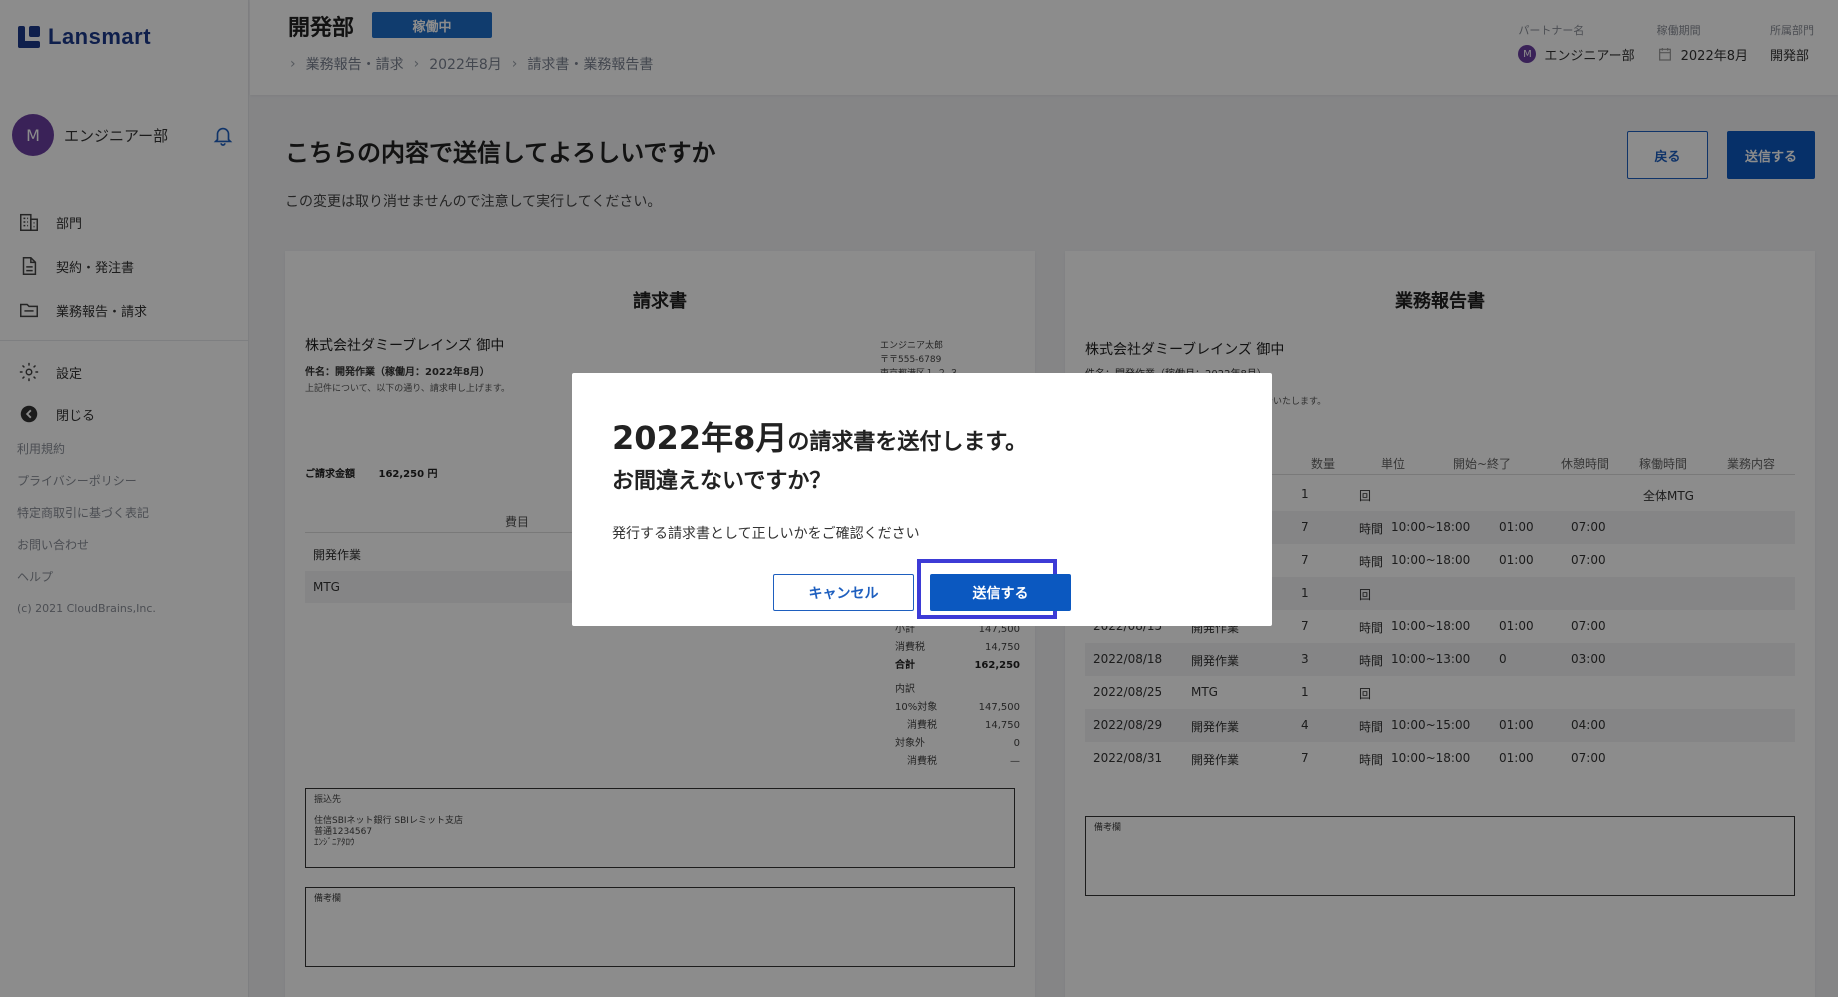 Image resolution: width=1838 pixels, height=997 pixels. Describe the element at coordinates (700, 438) in the screenshot. I see `dialog-title-month: 2022年8月` at that location.